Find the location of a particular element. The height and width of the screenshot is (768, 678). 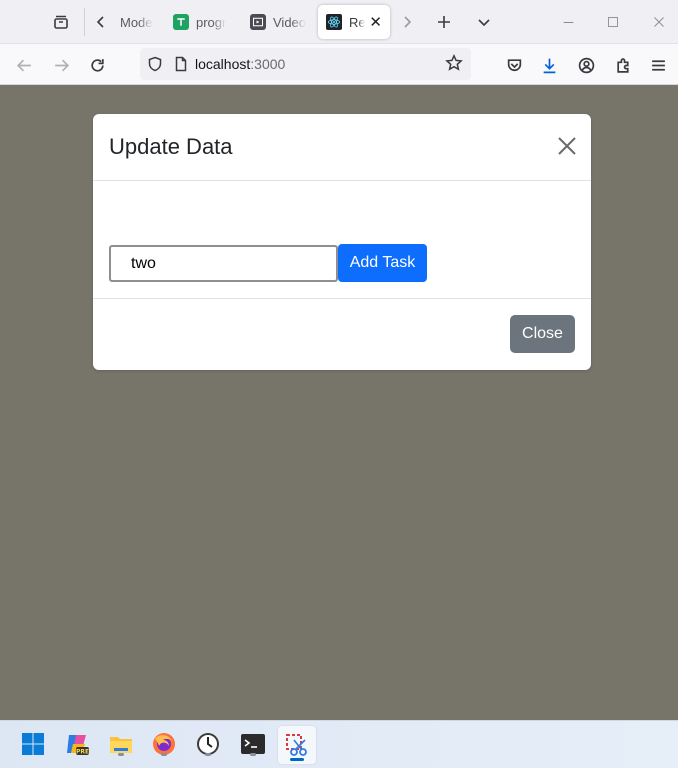

modal-header: Update Data is located at coordinates (342, 147).